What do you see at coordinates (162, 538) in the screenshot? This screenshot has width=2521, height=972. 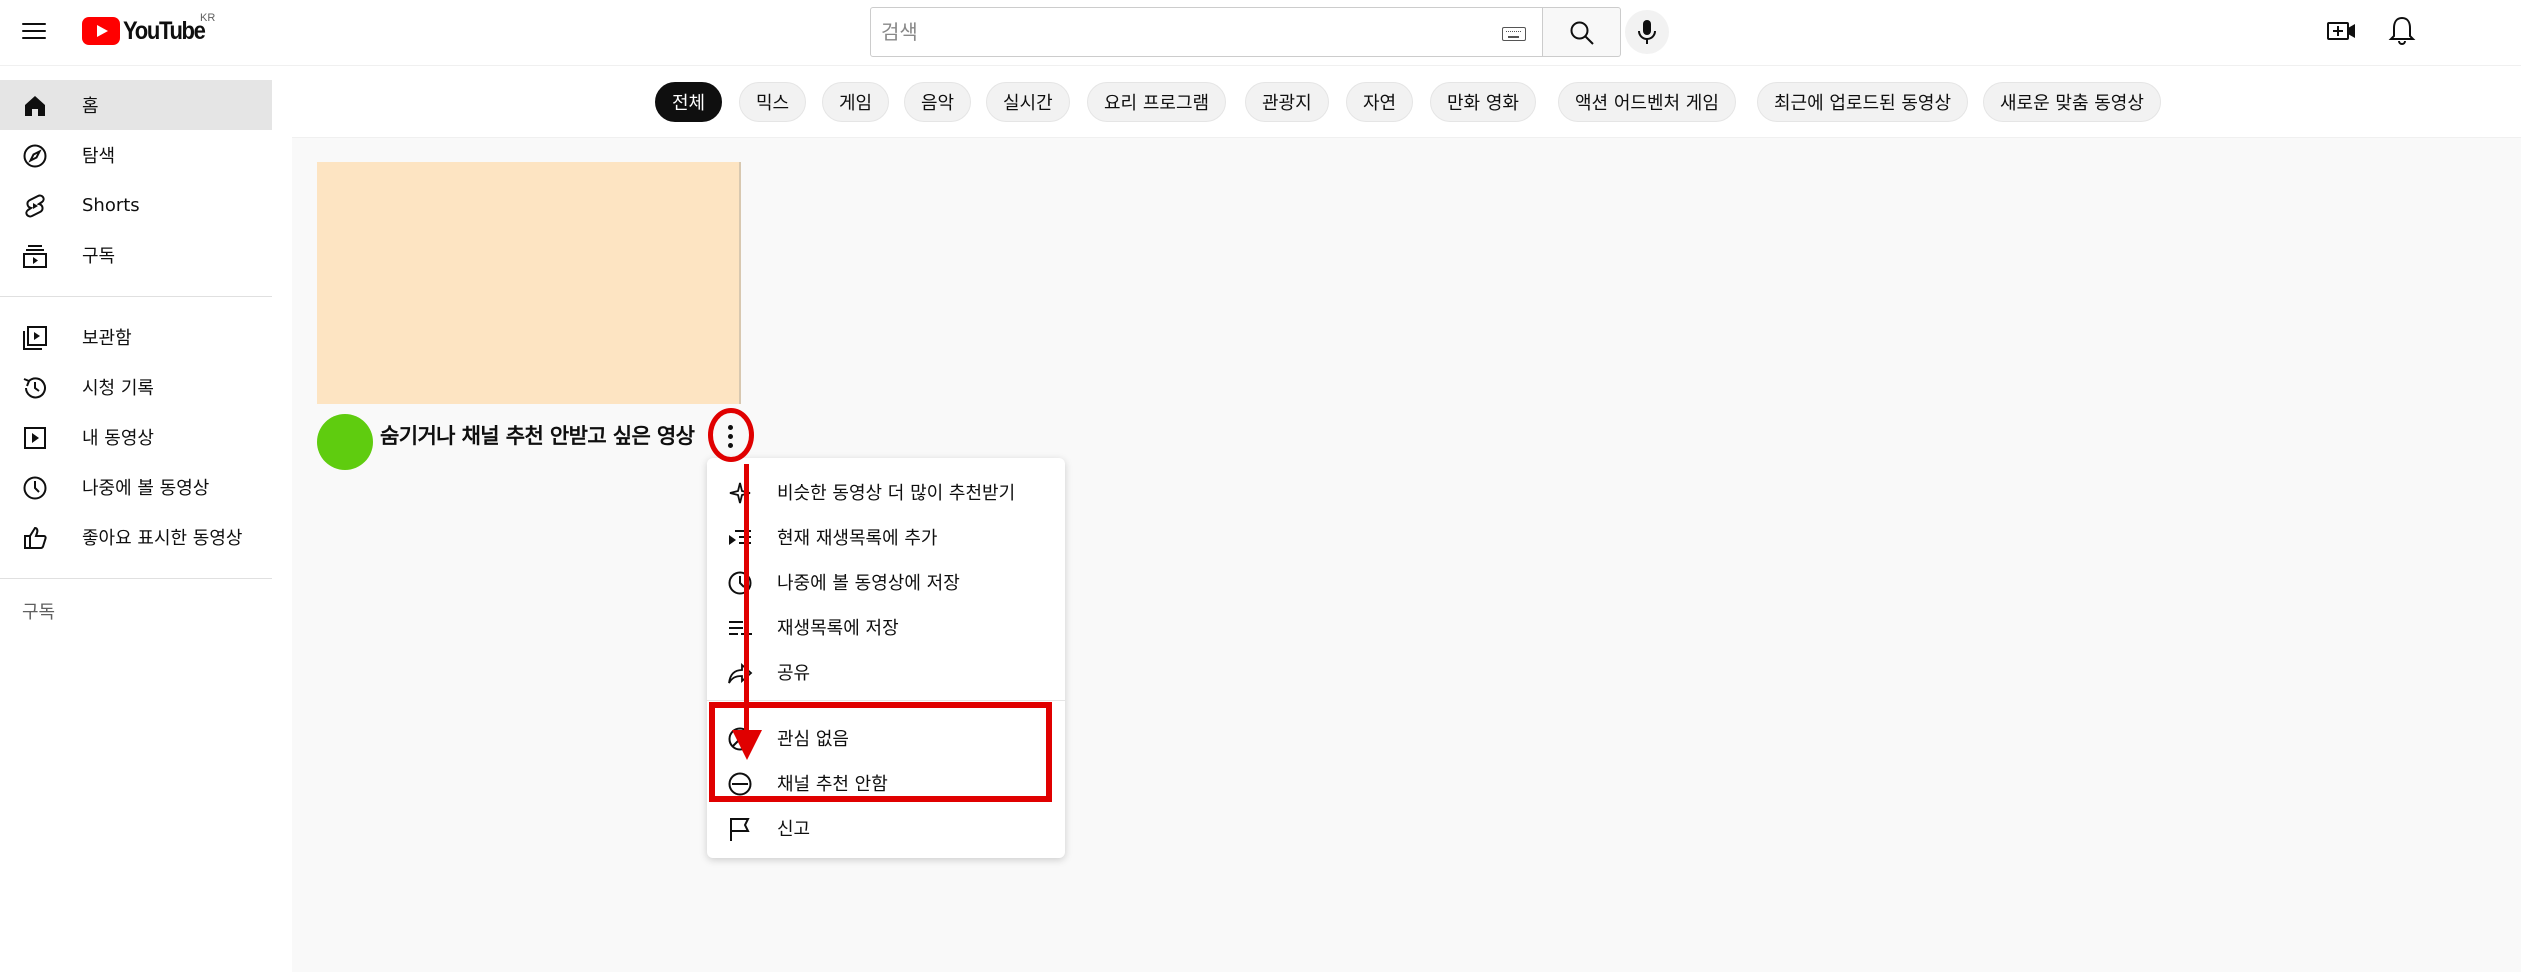 I see `sidebar-item-label: 좋아요 표시한 동영상` at bounding box center [162, 538].